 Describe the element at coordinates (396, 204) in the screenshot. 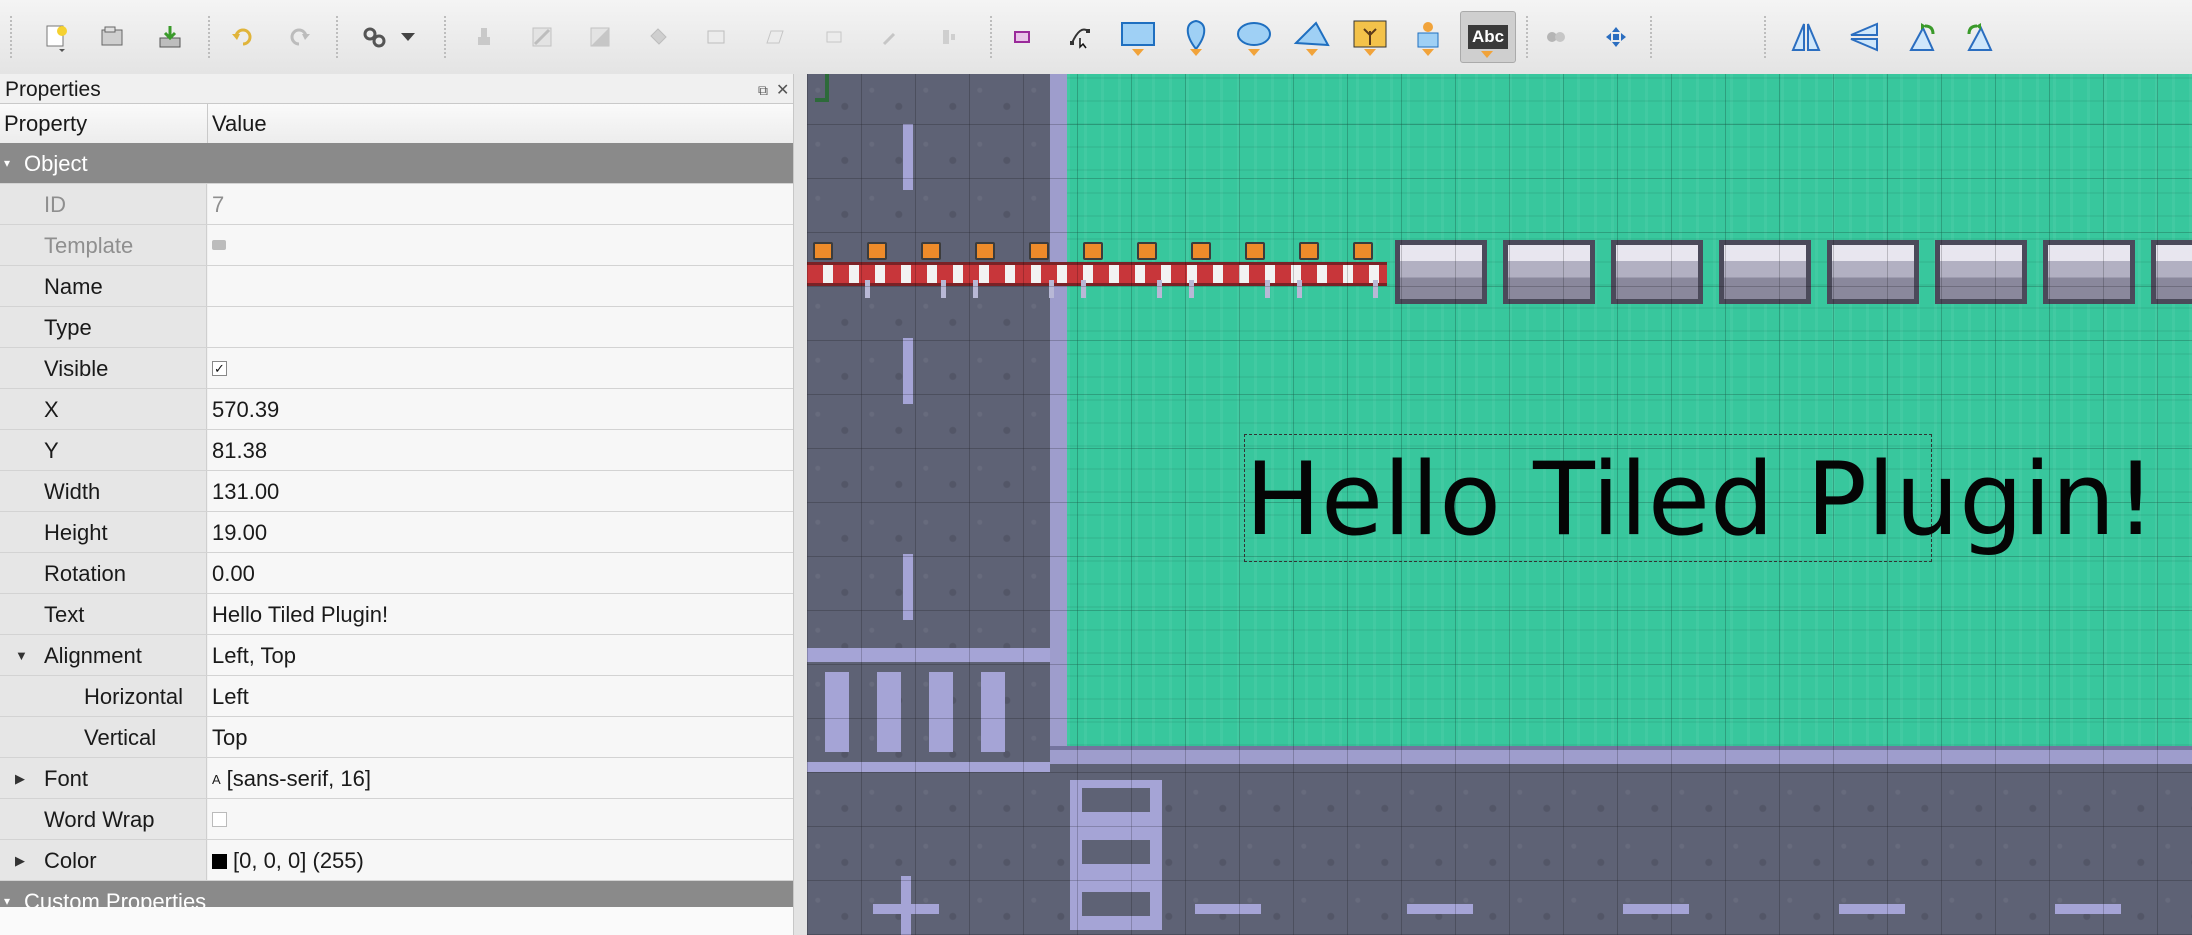

I see `property-row-id: ID 7` at that location.